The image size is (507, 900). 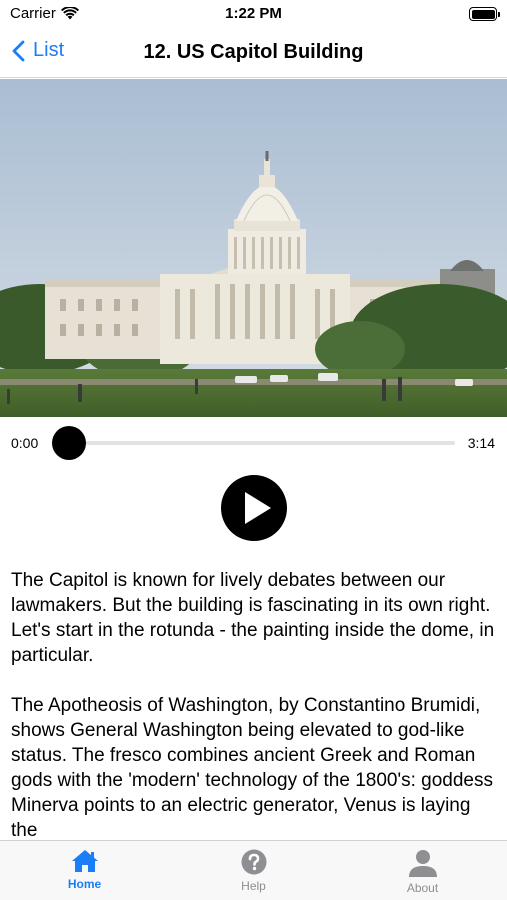 I want to click on play-icon, so click(x=258, y=508).